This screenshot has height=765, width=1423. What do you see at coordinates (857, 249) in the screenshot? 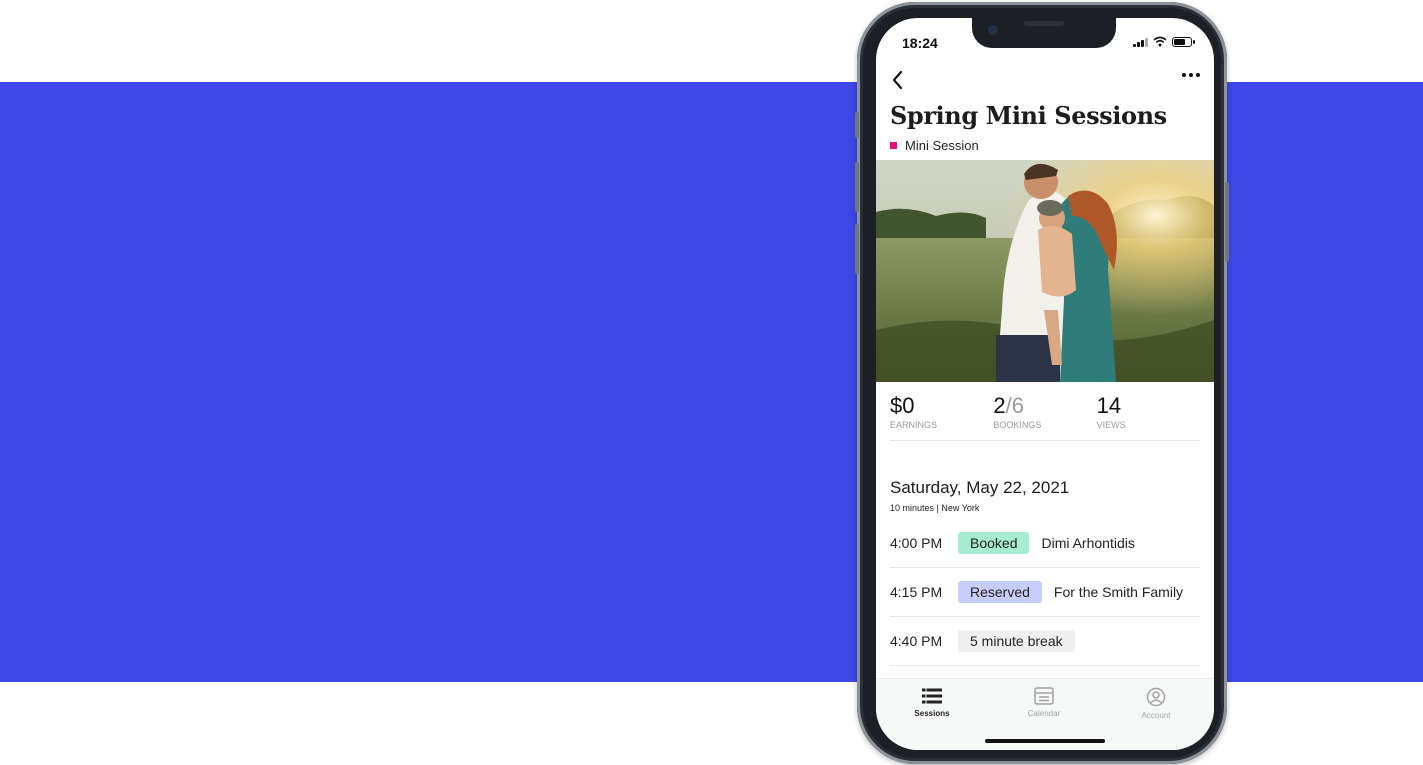
I see `volume-down-button` at bounding box center [857, 249].